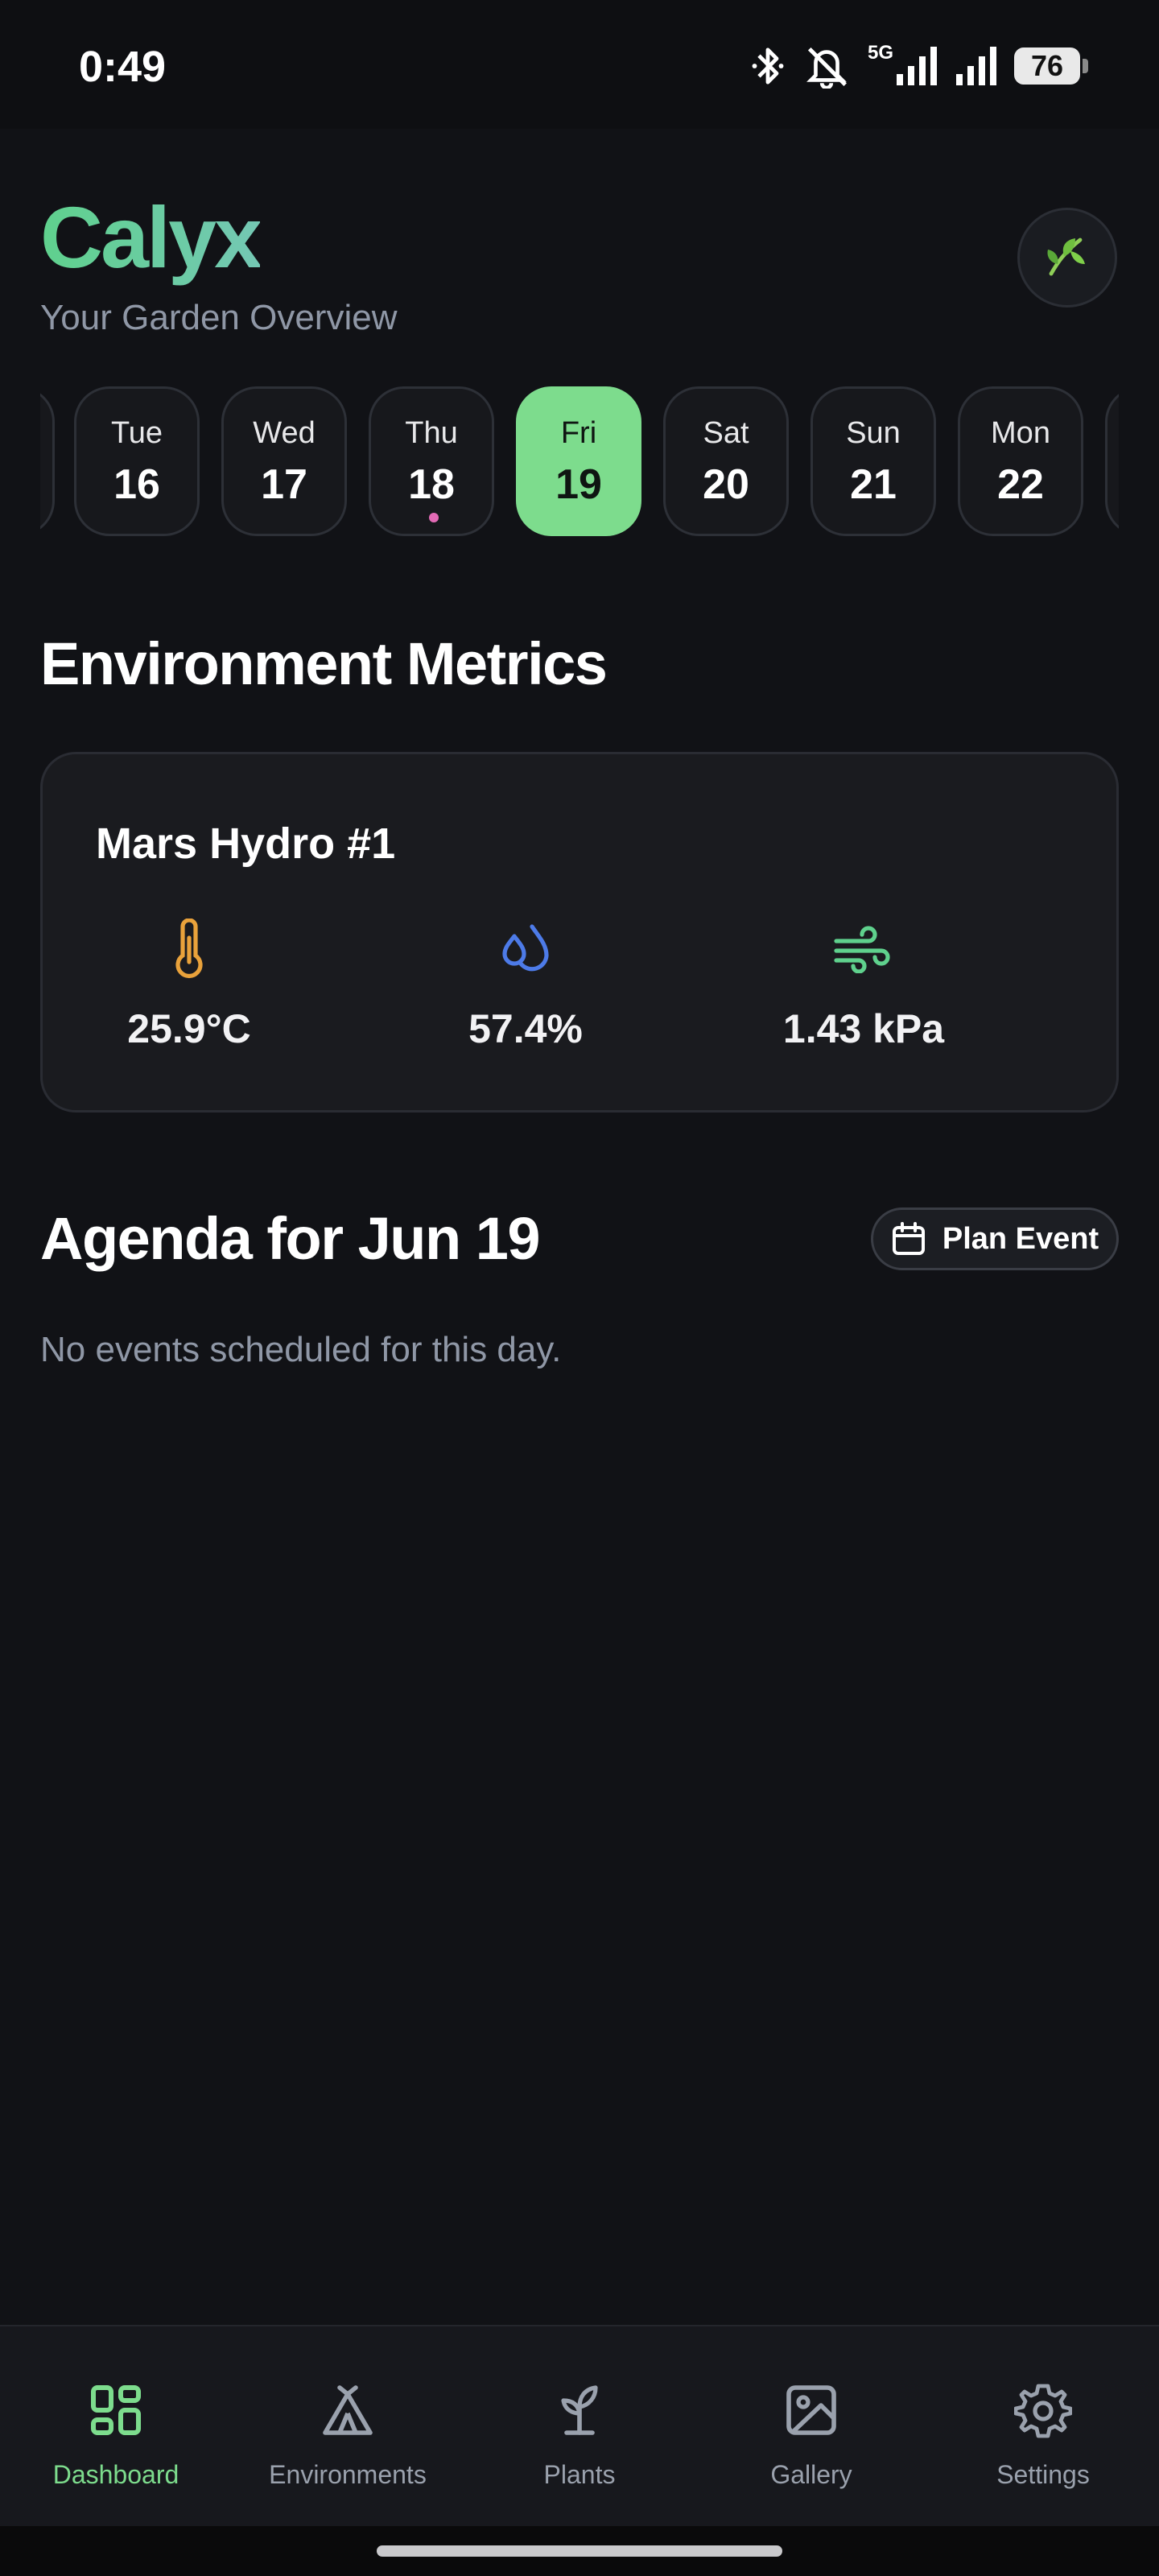  What do you see at coordinates (115, 2474) in the screenshot?
I see `nav-dashboard-label: Dashboard` at bounding box center [115, 2474].